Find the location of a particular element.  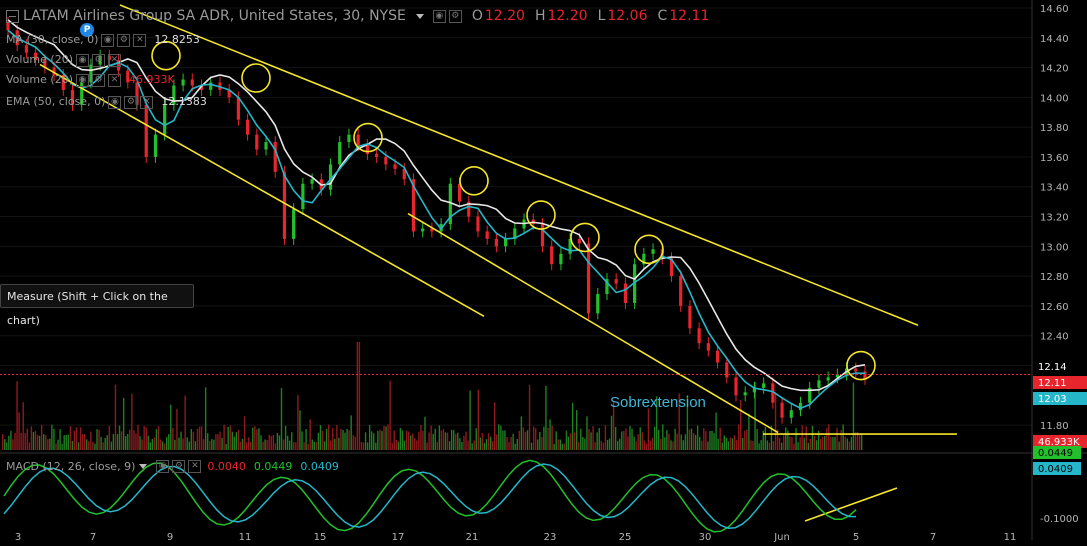

open-label: O is located at coordinates (477, 16).